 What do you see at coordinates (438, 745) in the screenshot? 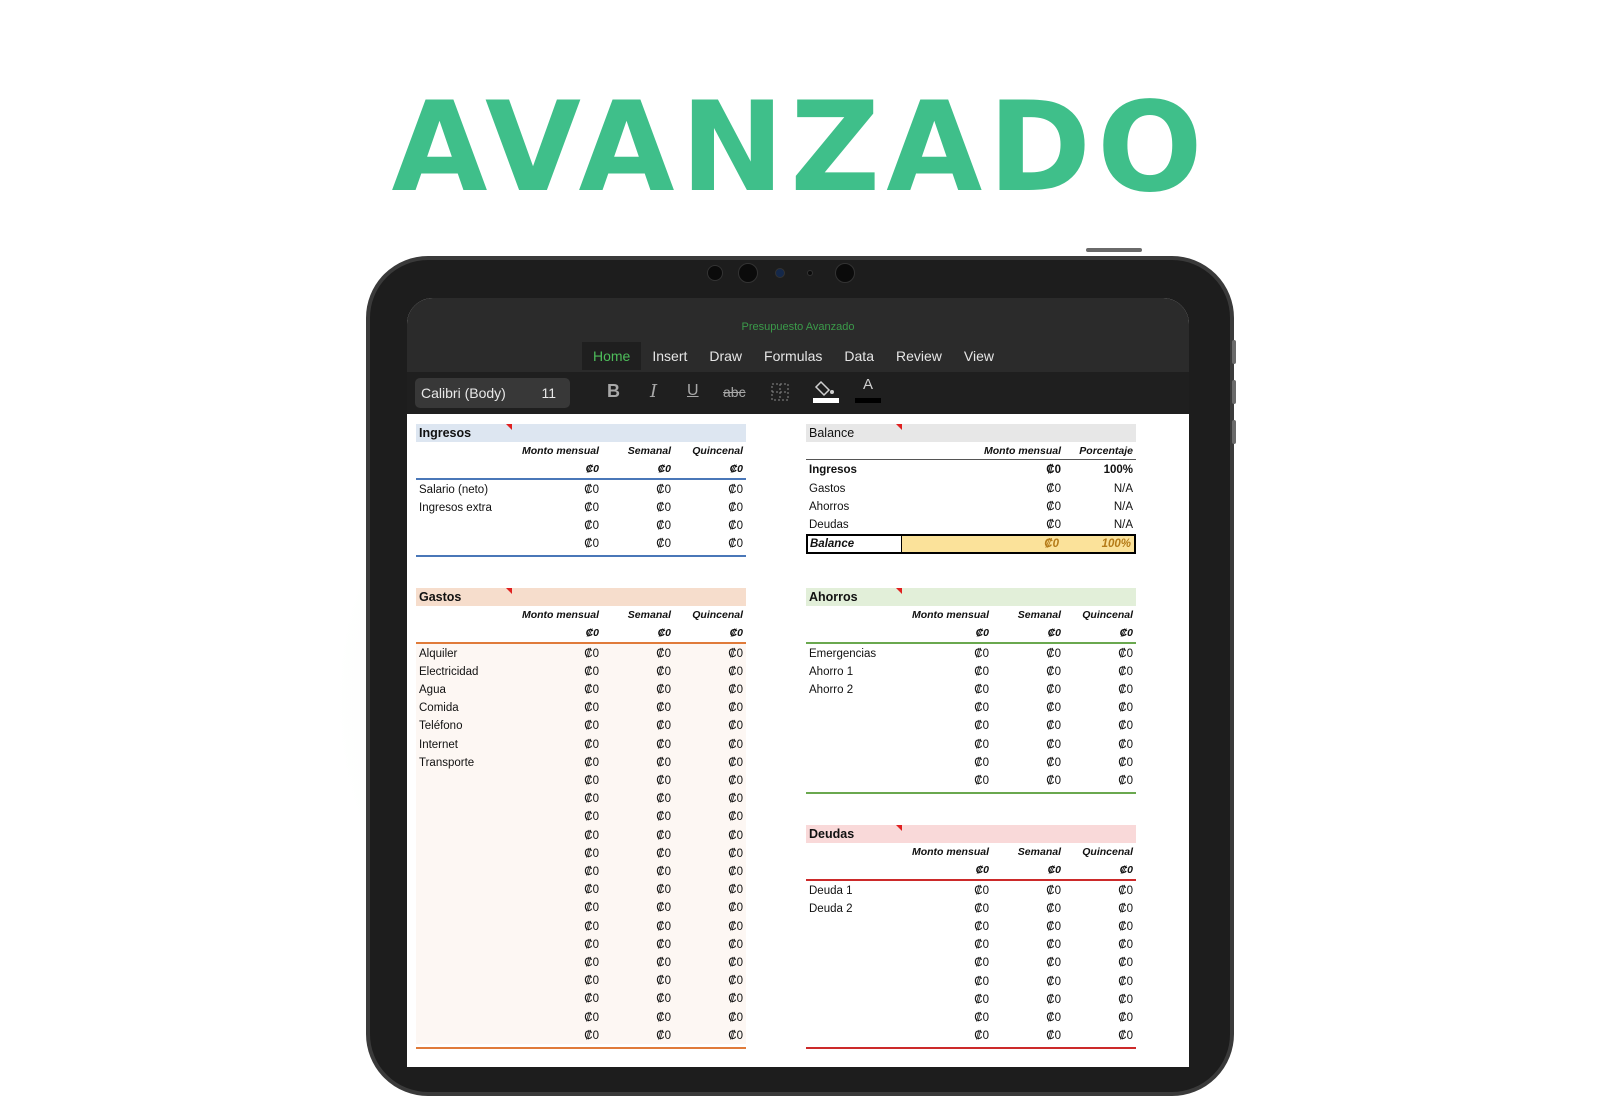
I see `gastos-row-label: Internet` at bounding box center [438, 745].